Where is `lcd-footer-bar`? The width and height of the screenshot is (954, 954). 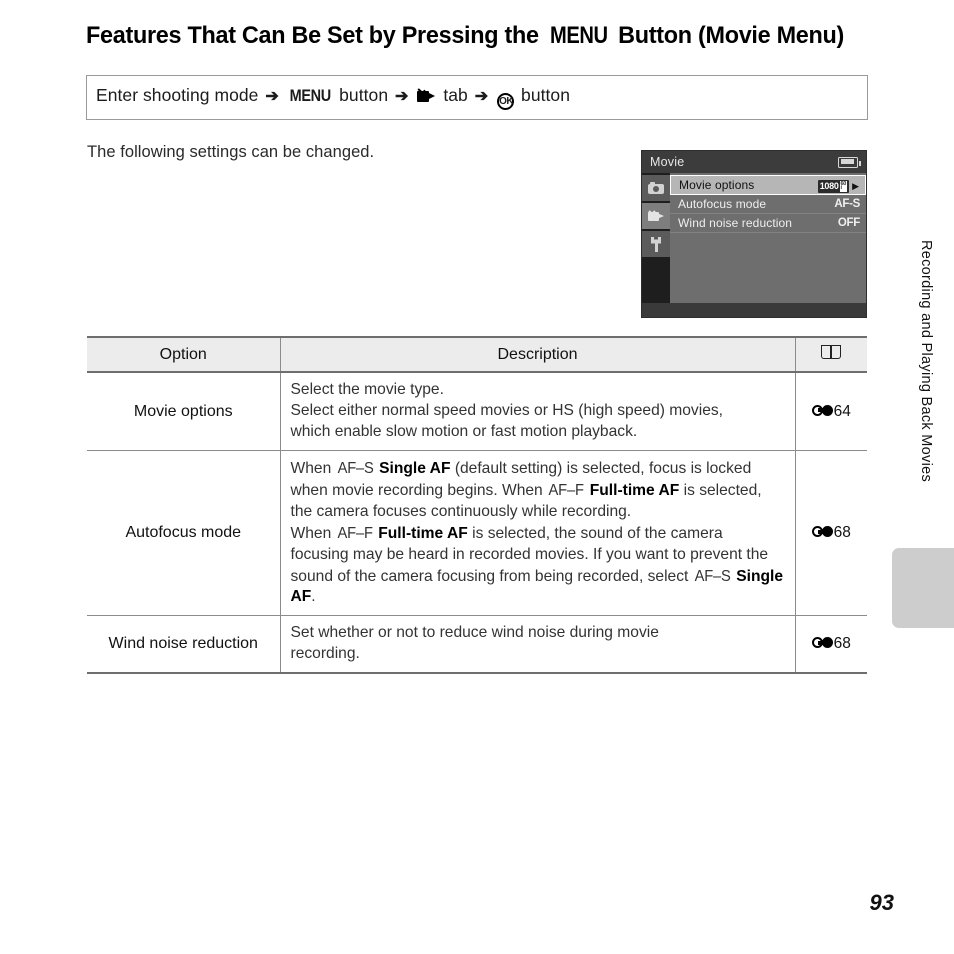 lcd-footer-bar is located at coordinates (754, 310).